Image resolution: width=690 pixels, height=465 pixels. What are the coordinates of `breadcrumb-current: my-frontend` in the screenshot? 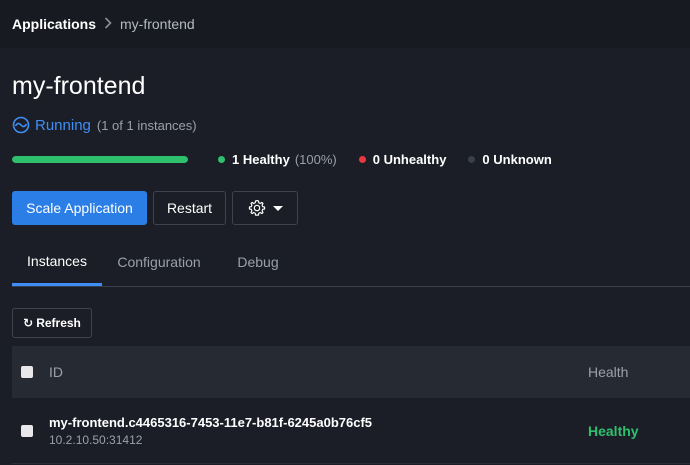 It's located at (157, 24).